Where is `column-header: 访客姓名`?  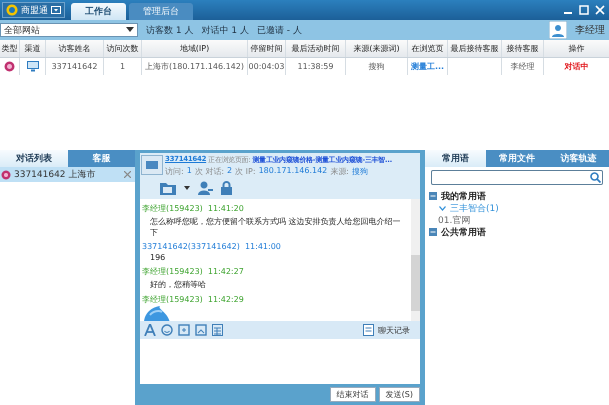
column-header: 访客姓名 is located at coordinates (75, 48).